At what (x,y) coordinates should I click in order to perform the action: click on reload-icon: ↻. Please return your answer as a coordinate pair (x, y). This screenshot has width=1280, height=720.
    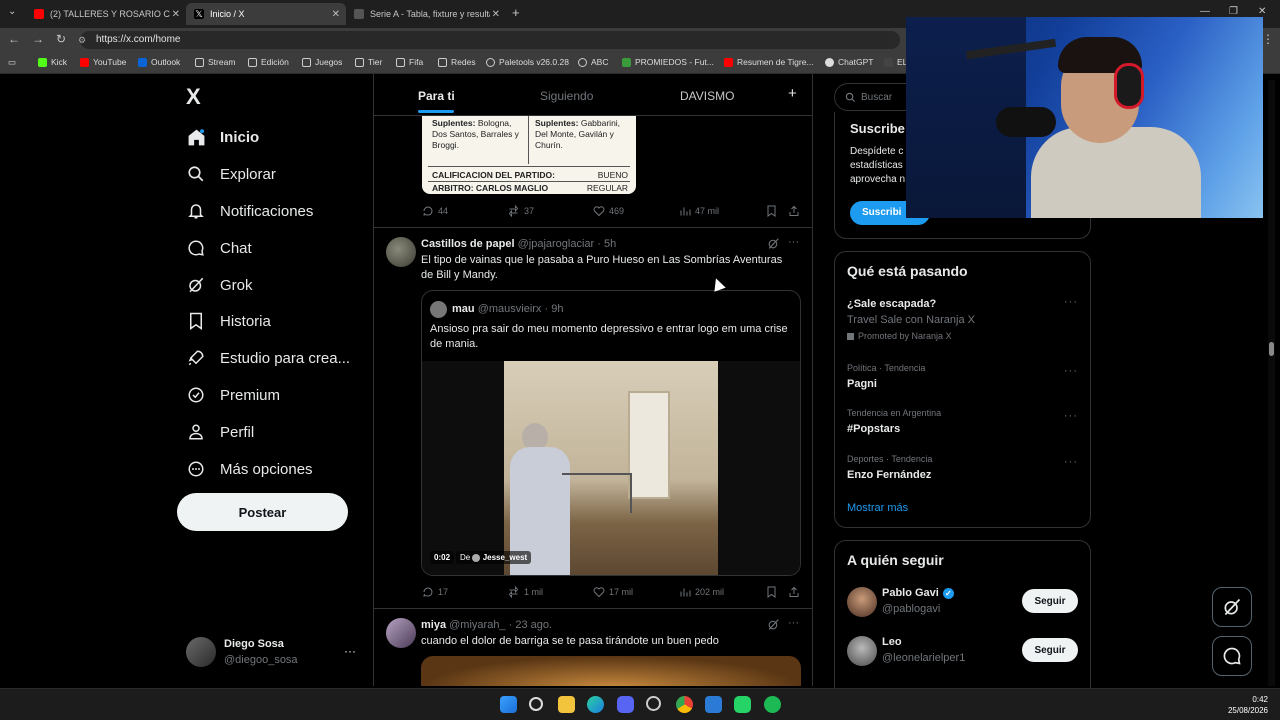
    Looking at the image, I should click on (61, 39).